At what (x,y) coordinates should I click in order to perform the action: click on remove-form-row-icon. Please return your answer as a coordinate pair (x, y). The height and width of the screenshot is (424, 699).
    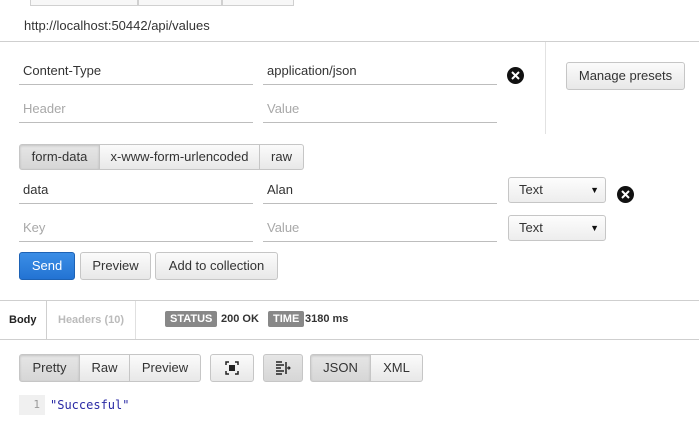
    Looking at the image, I should click on (625, 194).